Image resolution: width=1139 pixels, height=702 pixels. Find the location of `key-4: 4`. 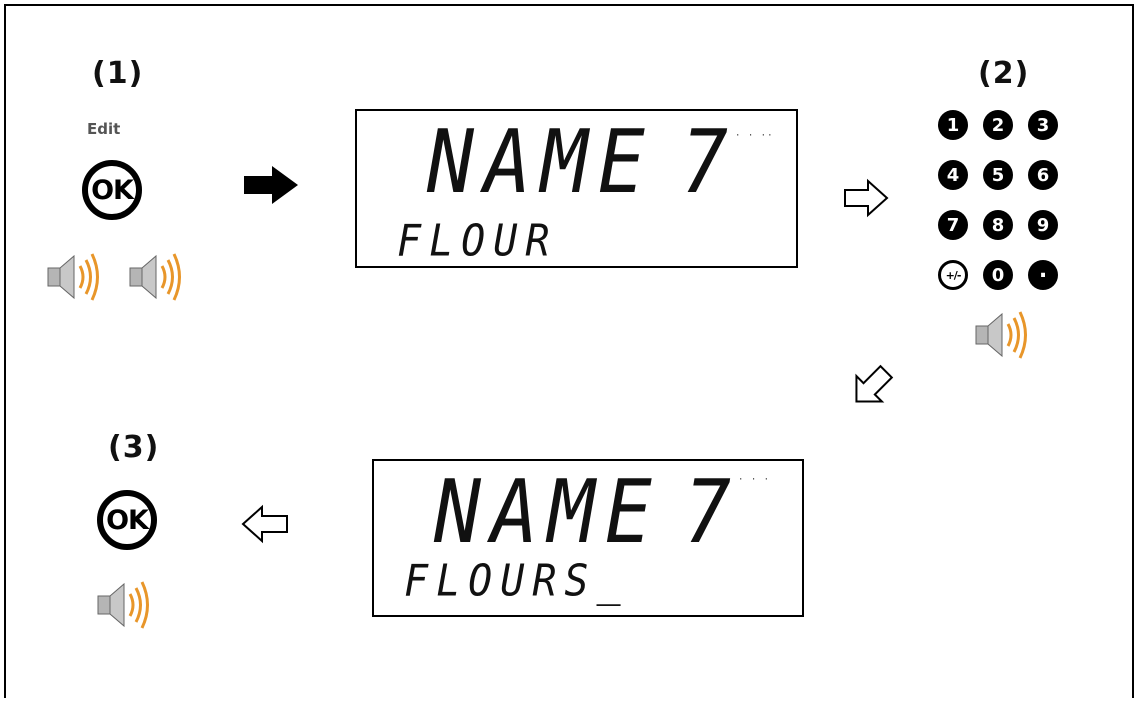

key-4: 4 is located at coordinates (953, 175).